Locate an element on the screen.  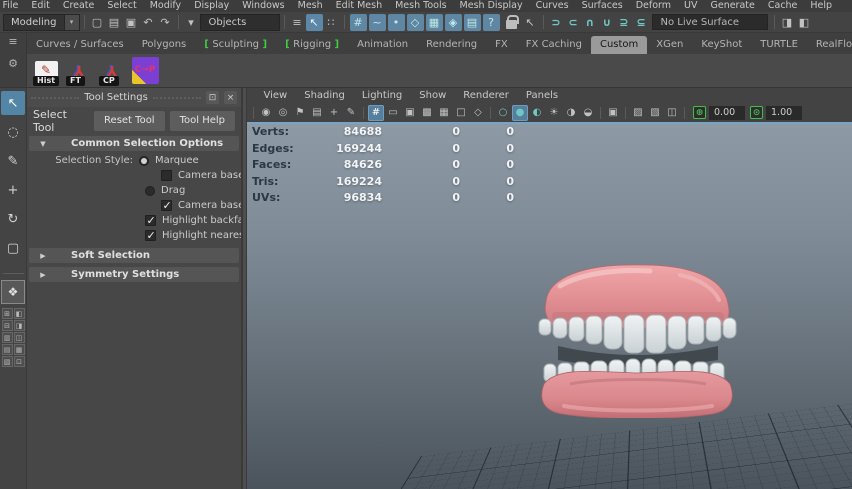
gate-mask-icon: ▩ is located at coordinates (427, 113).